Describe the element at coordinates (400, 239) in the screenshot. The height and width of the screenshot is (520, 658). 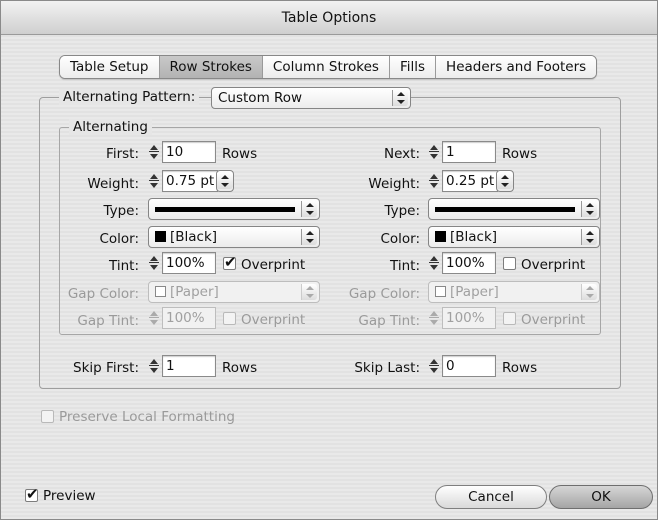
I see `color-label-right: Color:` at that location.